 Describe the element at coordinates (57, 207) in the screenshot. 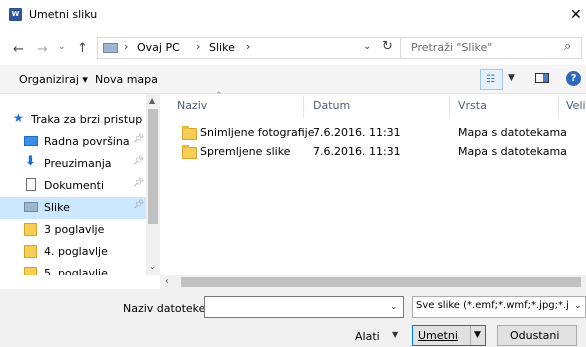

I see `nav-item-label: Slike` at that location.